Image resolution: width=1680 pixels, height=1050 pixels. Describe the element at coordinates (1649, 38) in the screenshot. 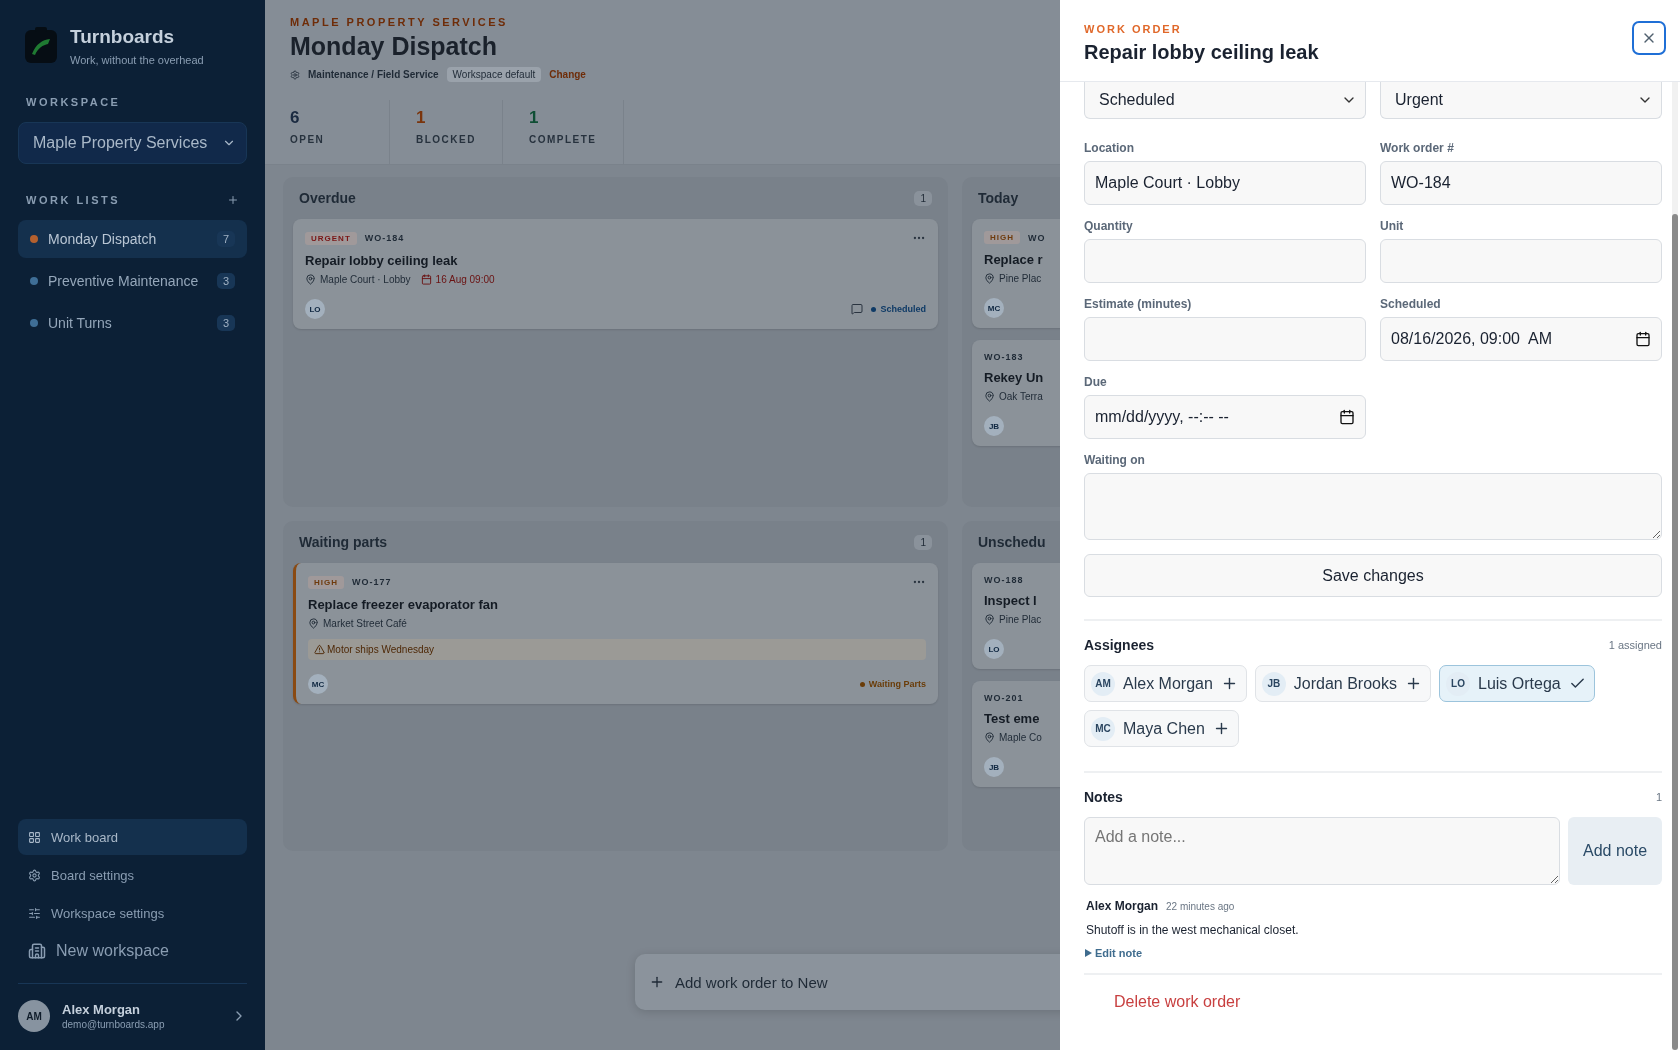

I see `close-button` at that location.